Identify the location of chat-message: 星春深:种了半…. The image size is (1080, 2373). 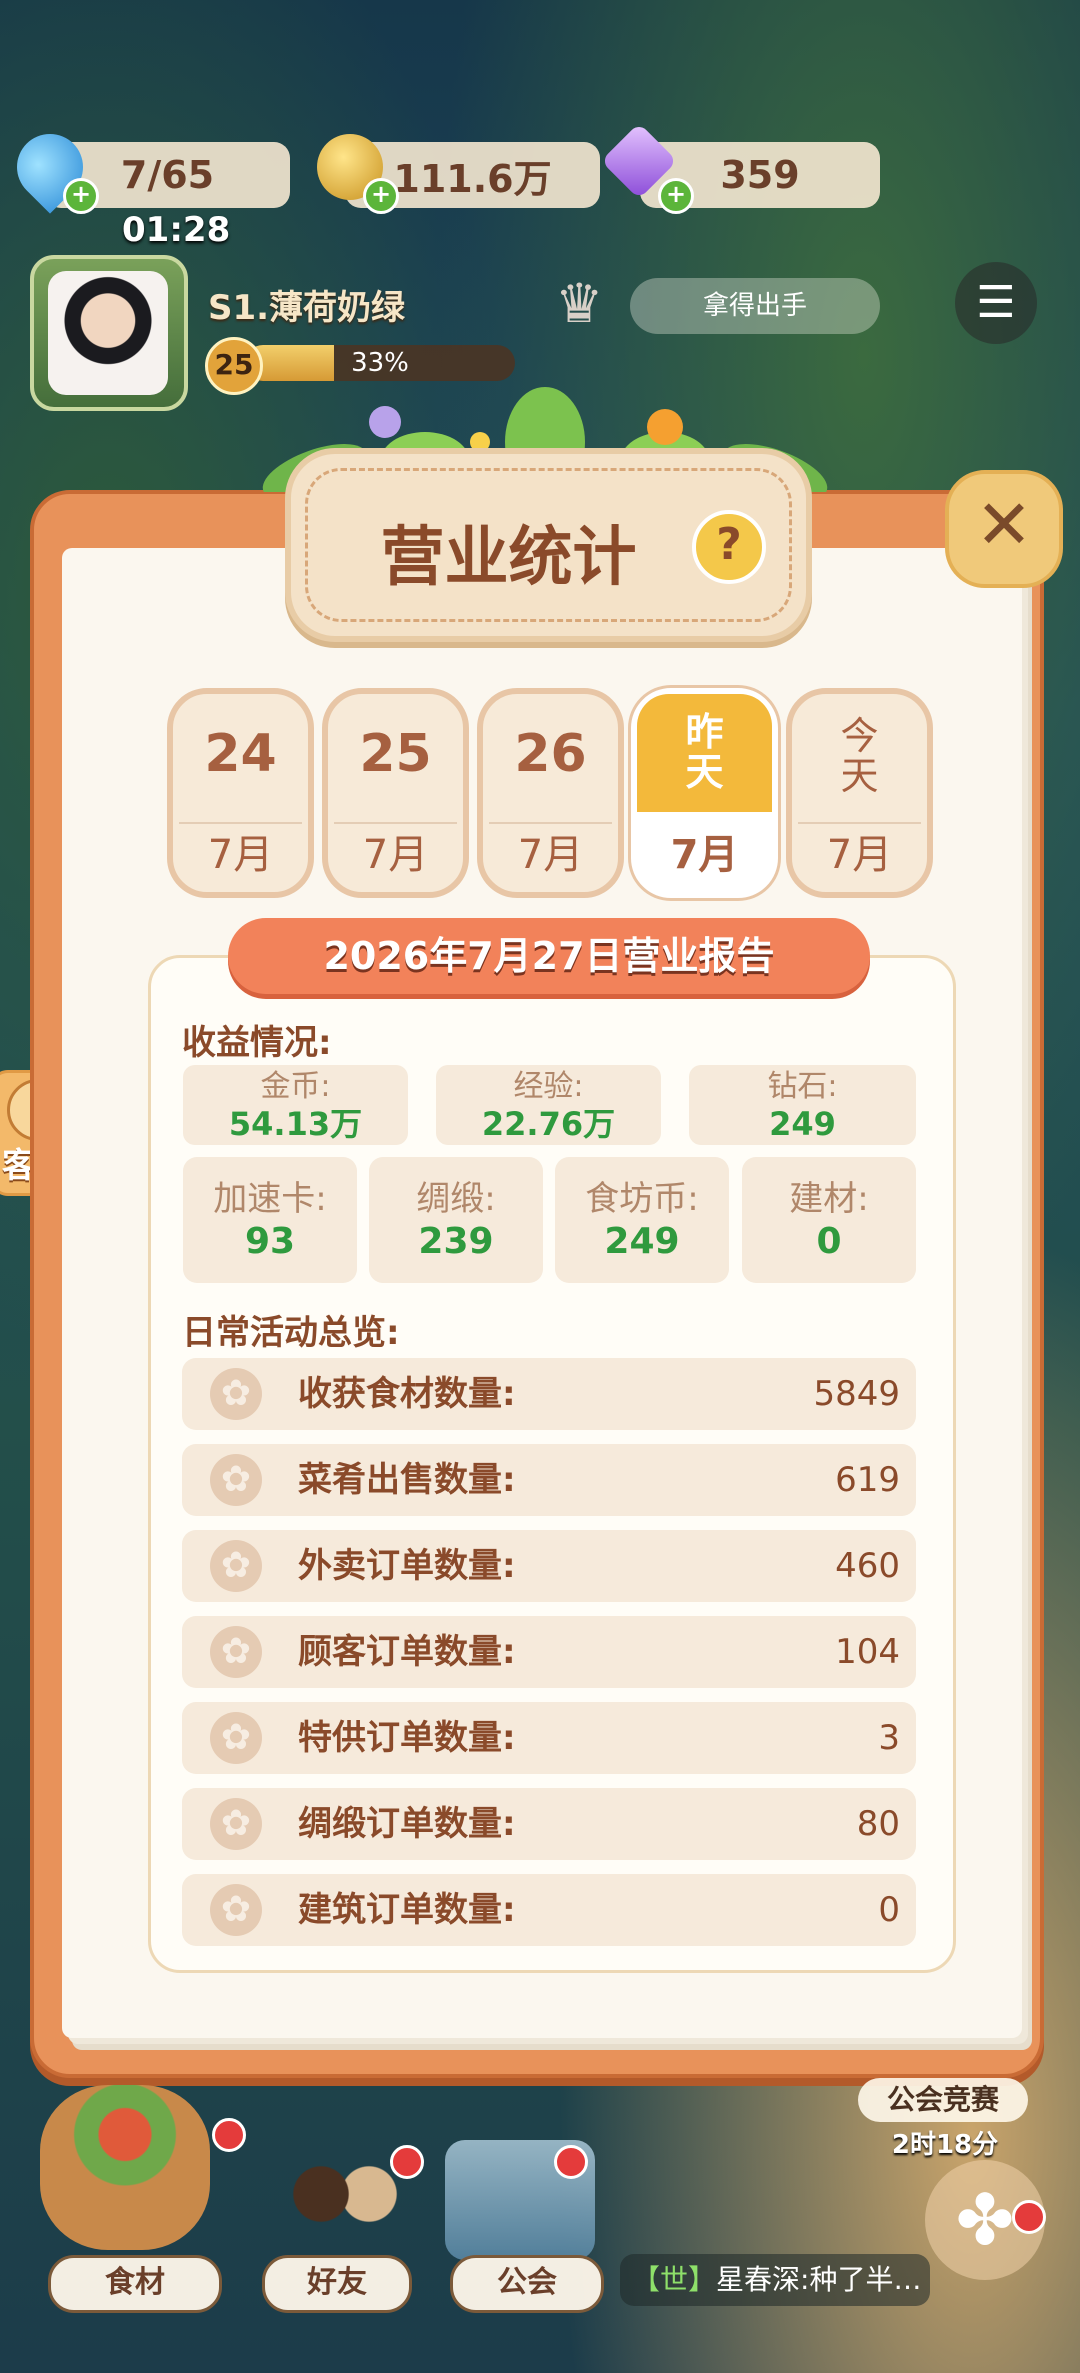
(819, 2279).